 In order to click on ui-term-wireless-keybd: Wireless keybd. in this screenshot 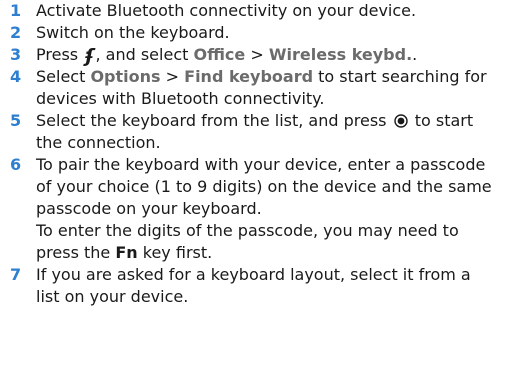, I will do `click(340, 54)`.